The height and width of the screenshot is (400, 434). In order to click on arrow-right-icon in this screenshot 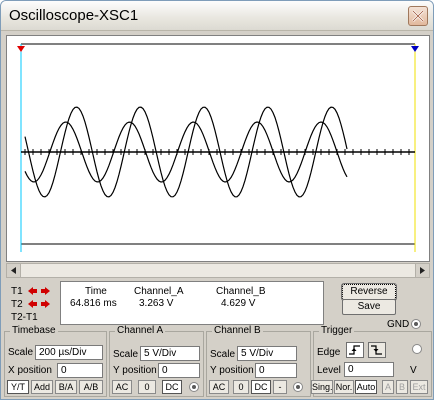, I will do `click(422, 270)`.